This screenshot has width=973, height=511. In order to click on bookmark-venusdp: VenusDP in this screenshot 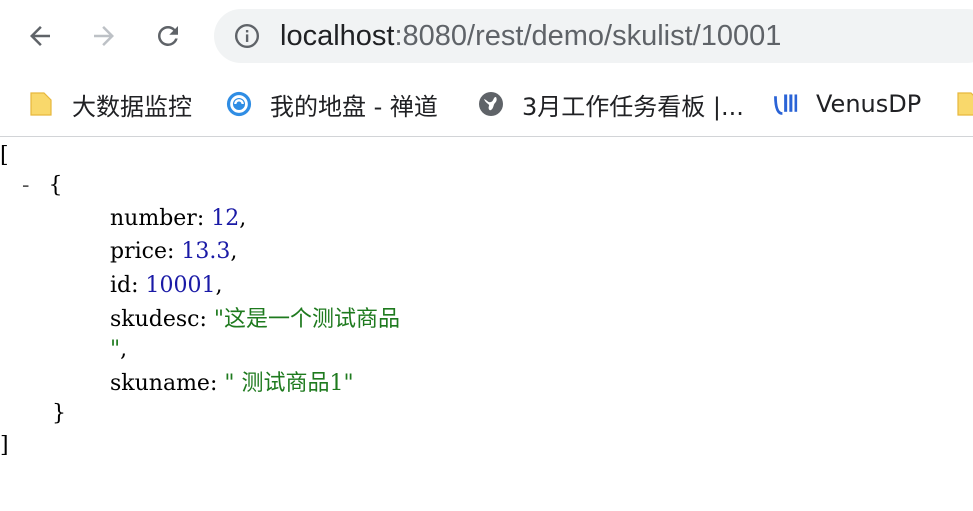, I will do `click(846, 104)`.